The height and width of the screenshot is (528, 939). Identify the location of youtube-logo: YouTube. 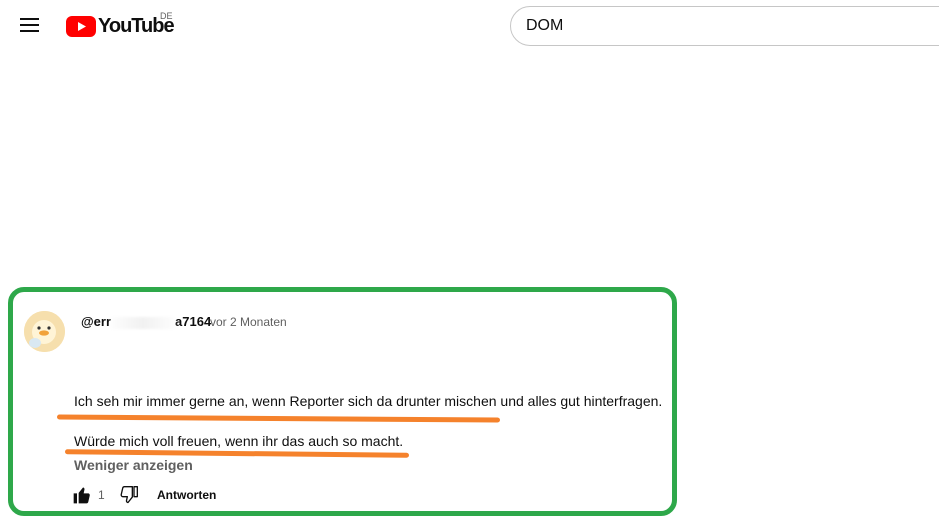
(120, 26).